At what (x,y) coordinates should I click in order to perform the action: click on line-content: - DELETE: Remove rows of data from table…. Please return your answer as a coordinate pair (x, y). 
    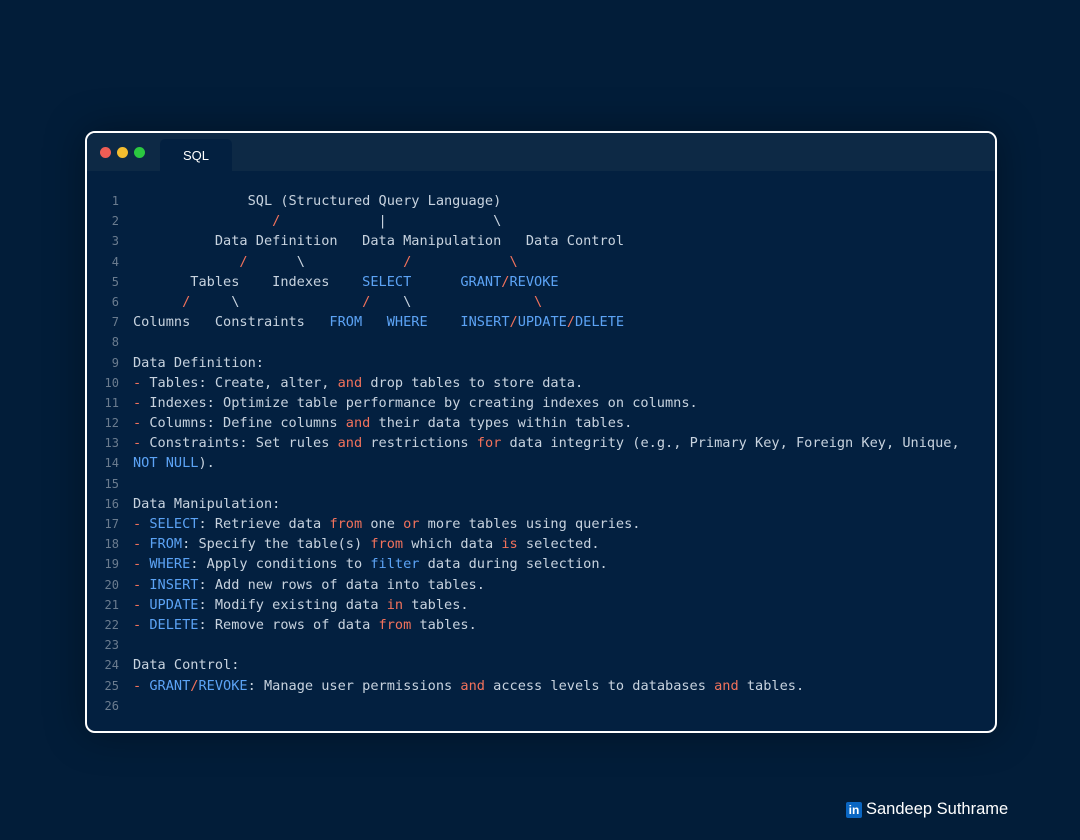
    Looking at the image, I should click on (305, 625).